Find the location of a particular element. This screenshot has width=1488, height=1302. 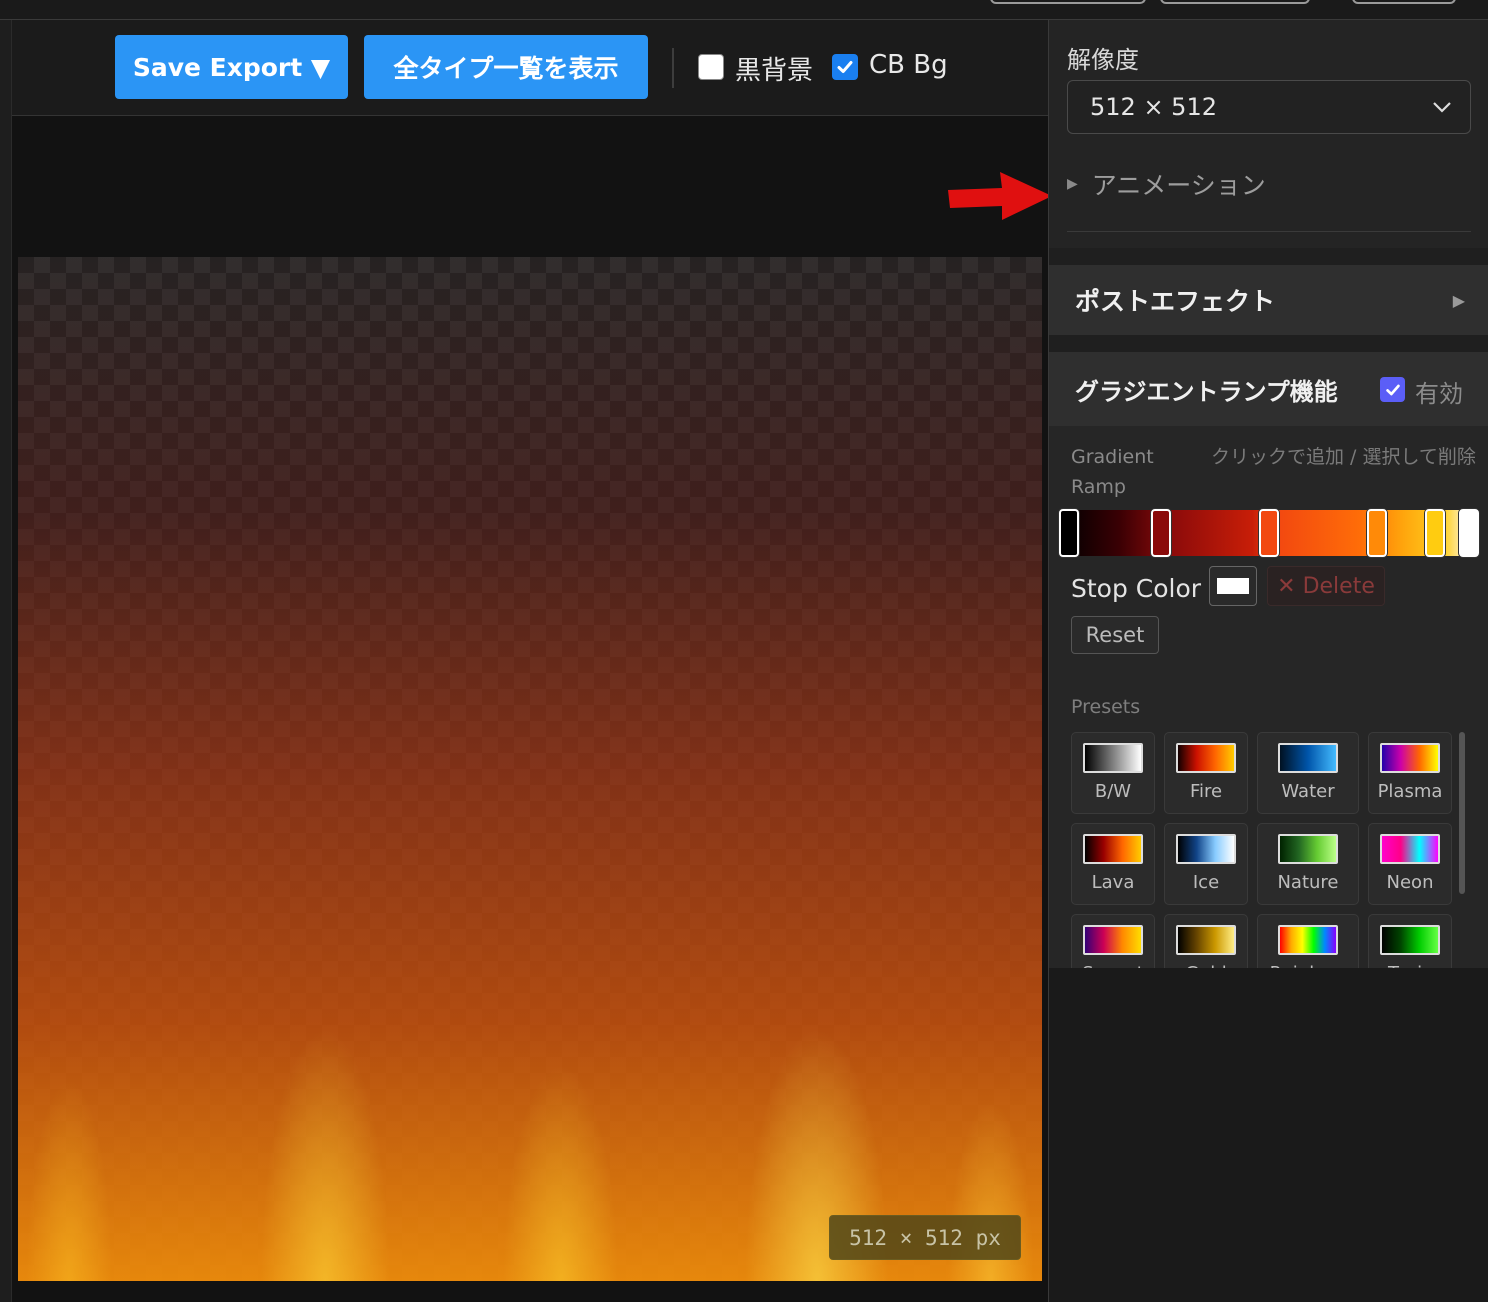

preset-card: Nature is located at coordinates (1308, 864).